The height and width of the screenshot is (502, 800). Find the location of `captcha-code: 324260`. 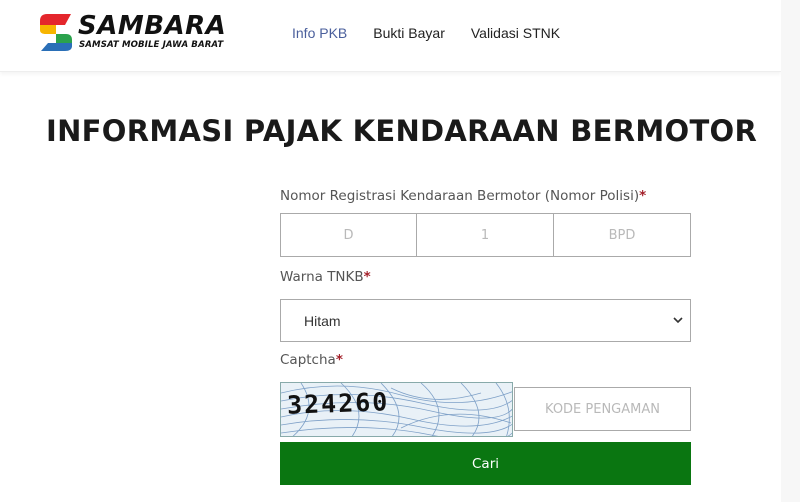

captcha-code: 324260 is located at coordinates (338, 403).